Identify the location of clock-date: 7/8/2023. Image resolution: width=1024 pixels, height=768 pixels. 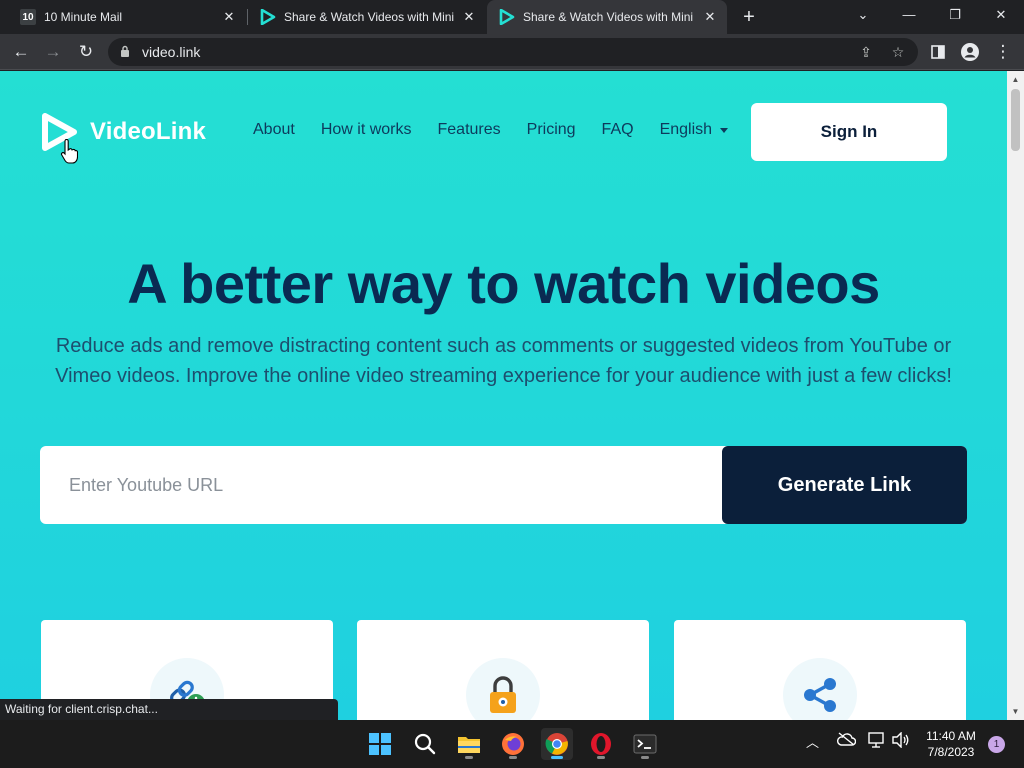
(951, 752).